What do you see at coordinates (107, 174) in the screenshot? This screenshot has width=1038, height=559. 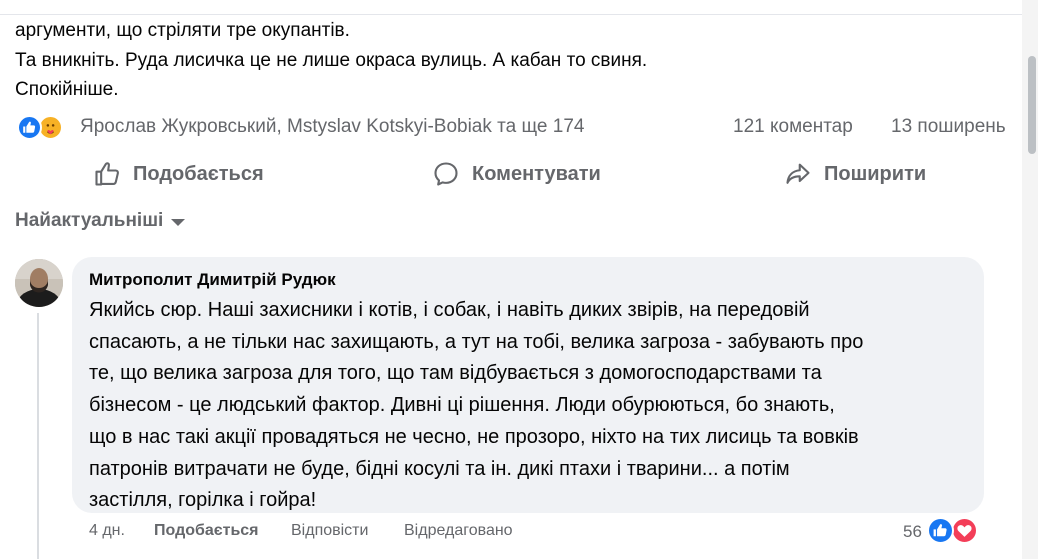 I see `thumbs-up-icon` at bounding box center [107, 174].